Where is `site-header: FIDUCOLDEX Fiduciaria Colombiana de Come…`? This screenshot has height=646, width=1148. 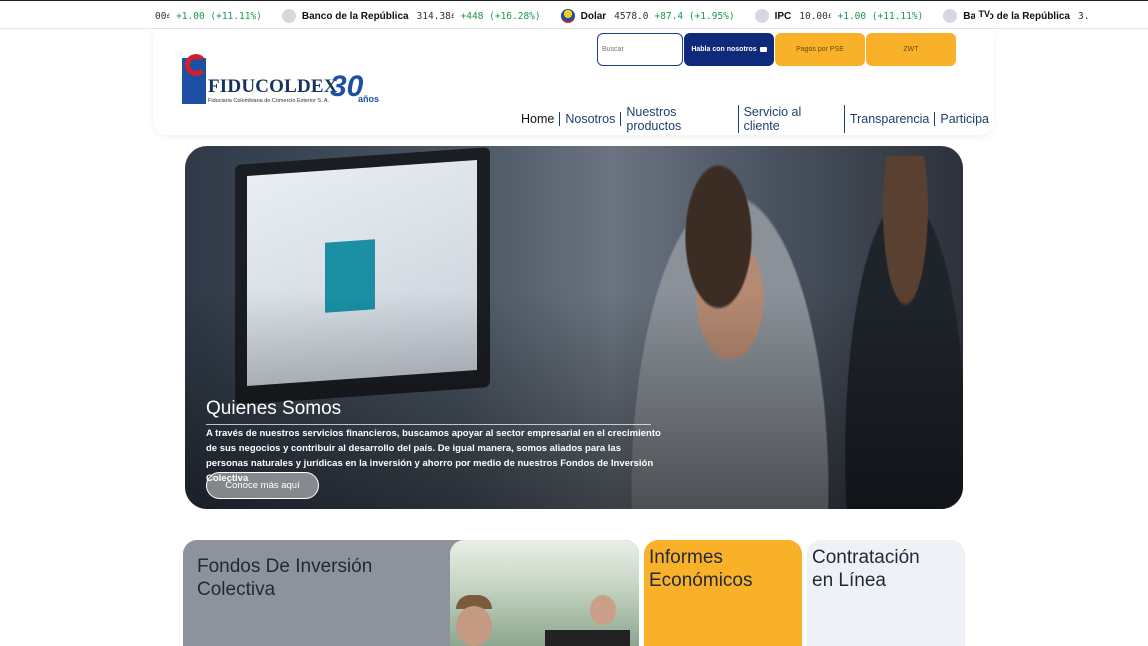 site-header: FIDUCOLDEX Fiduciaria Colombiana de Come… is located at coordinates (573, 82).